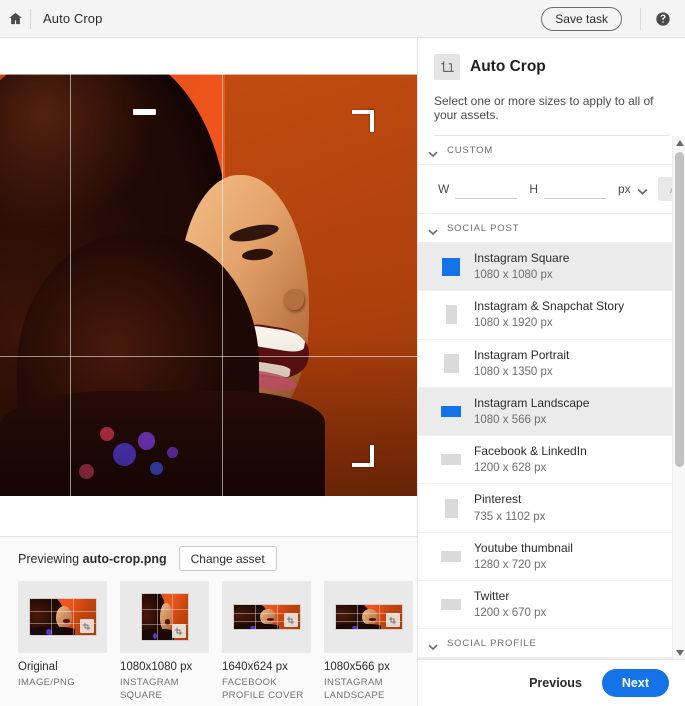 The height and width of the screenshot is (706, 685). I want to click on thumbnail-title: Original, so click(38, 667).